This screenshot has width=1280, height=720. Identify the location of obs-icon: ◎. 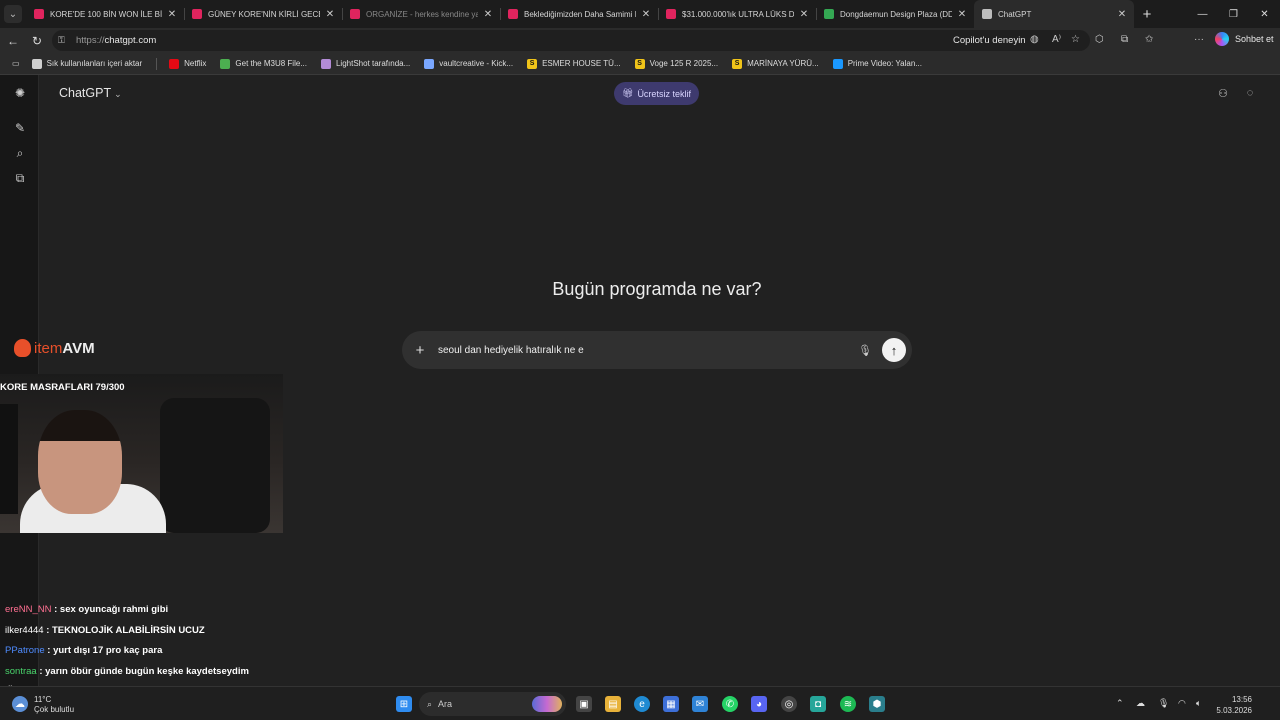
(789, 704).